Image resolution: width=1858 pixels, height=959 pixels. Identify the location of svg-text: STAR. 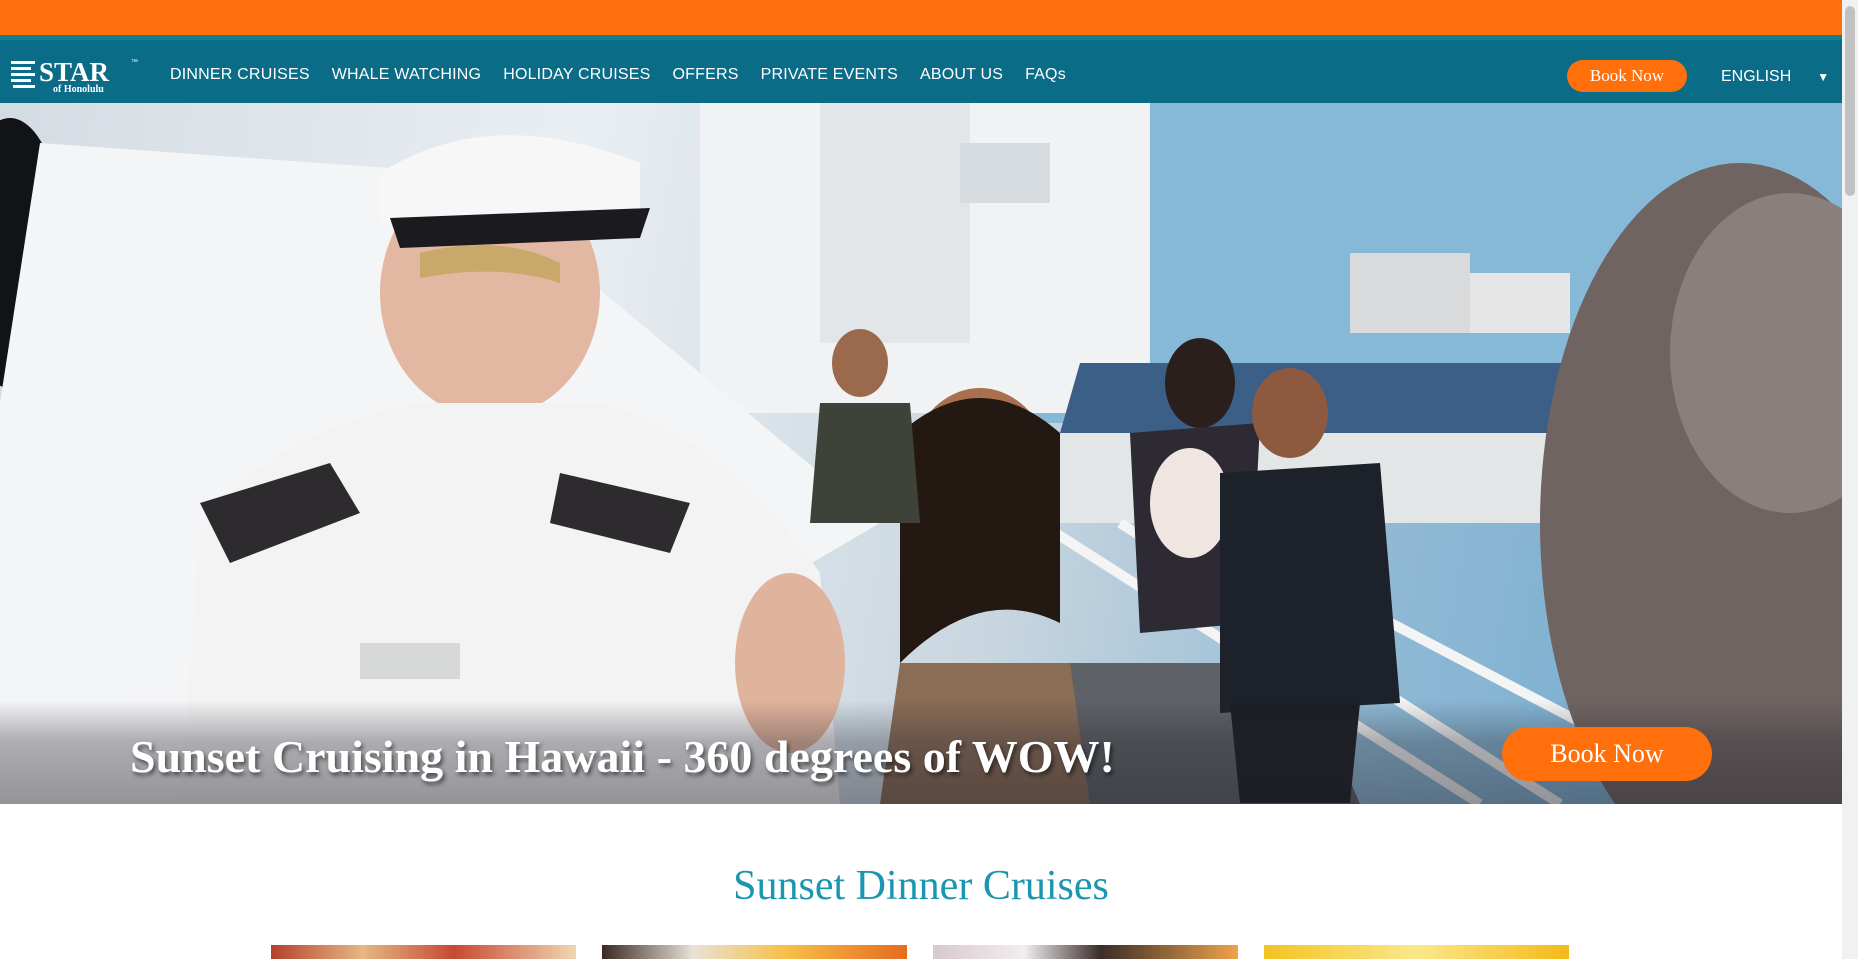
(74, 72).